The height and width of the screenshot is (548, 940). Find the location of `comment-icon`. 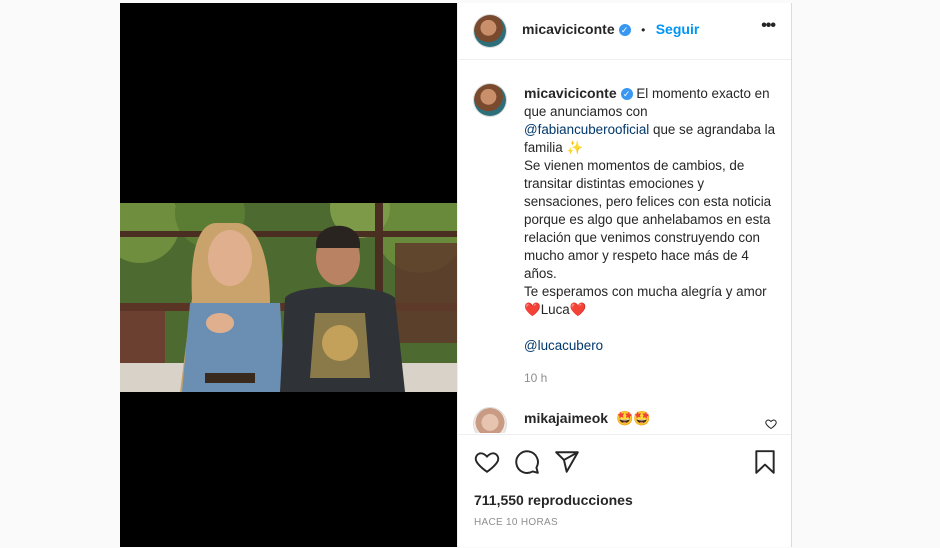

comment-icon is located at coordinates (527, 462).